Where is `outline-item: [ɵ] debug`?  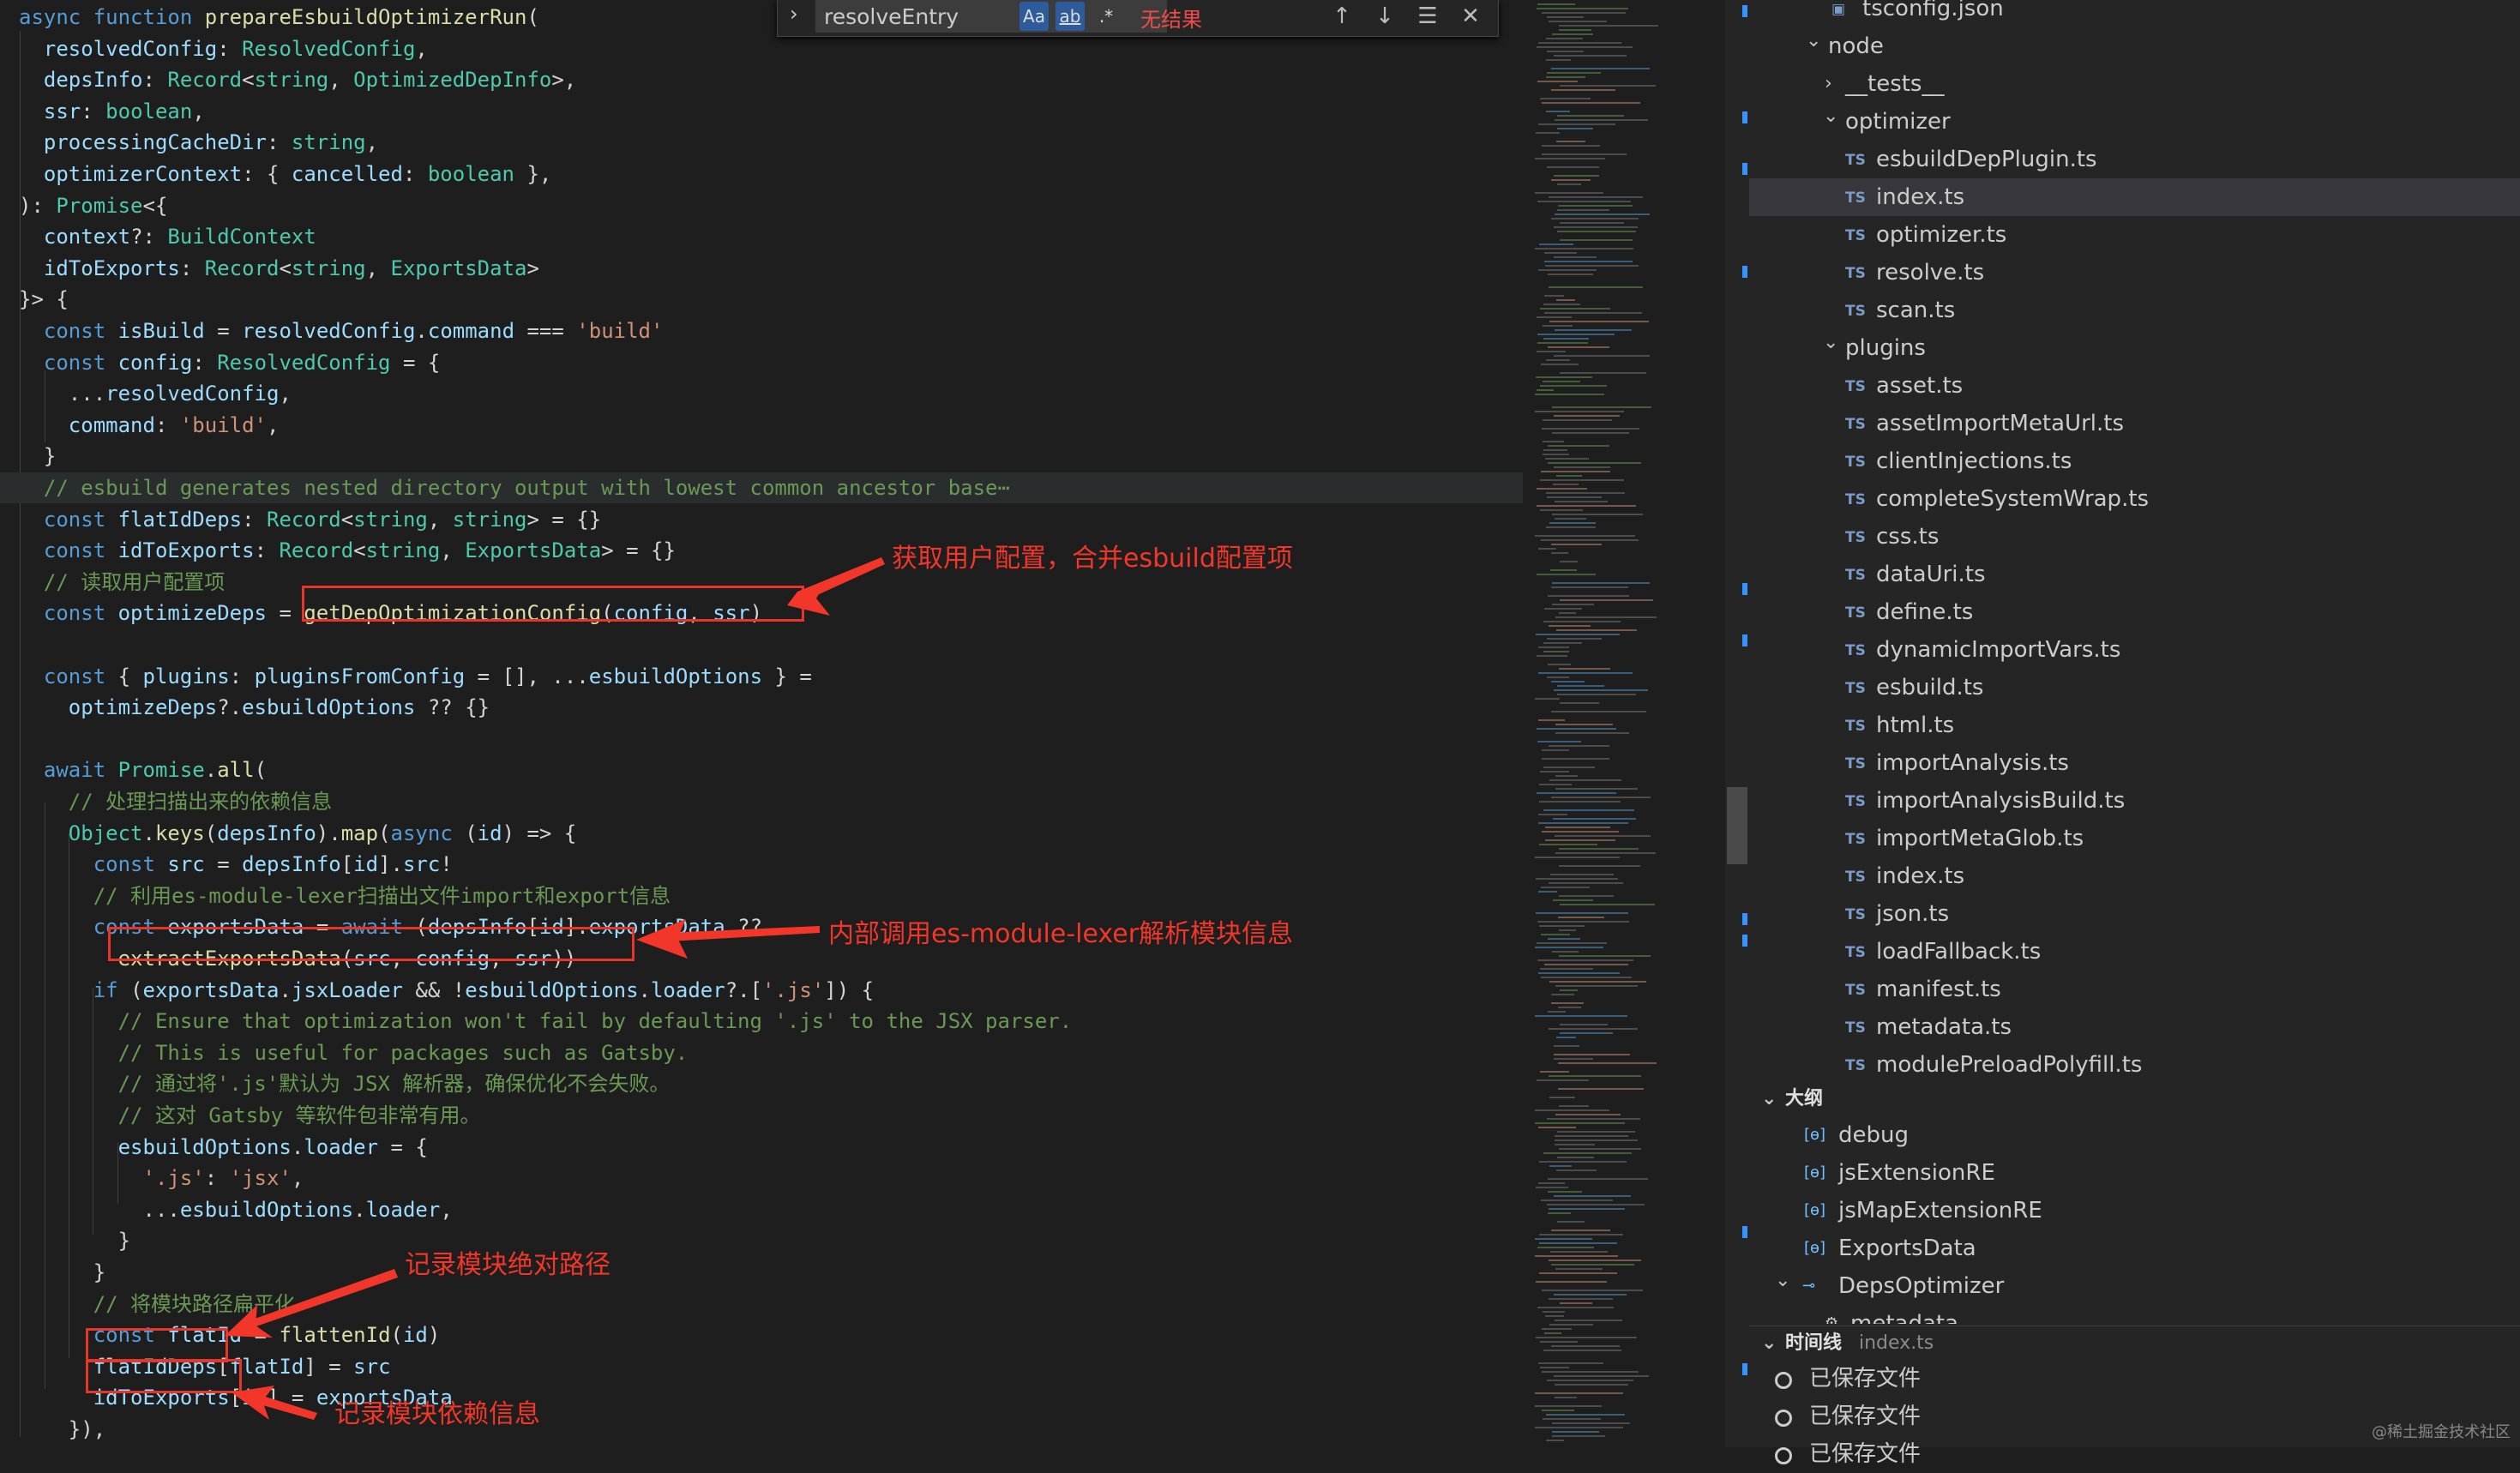
outline-item: [ɵ] debug is located at coordinates (2134, 1135).